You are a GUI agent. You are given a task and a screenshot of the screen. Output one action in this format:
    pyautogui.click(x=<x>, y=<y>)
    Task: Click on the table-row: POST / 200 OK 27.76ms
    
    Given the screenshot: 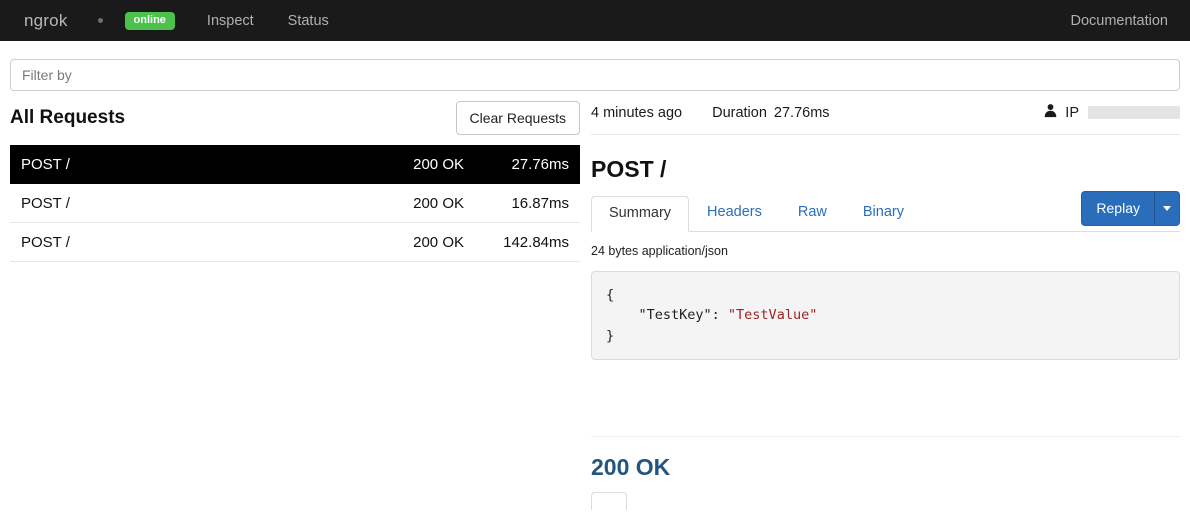 What is the action you would take?
    pyautogui.click(x=295, y=164)
    